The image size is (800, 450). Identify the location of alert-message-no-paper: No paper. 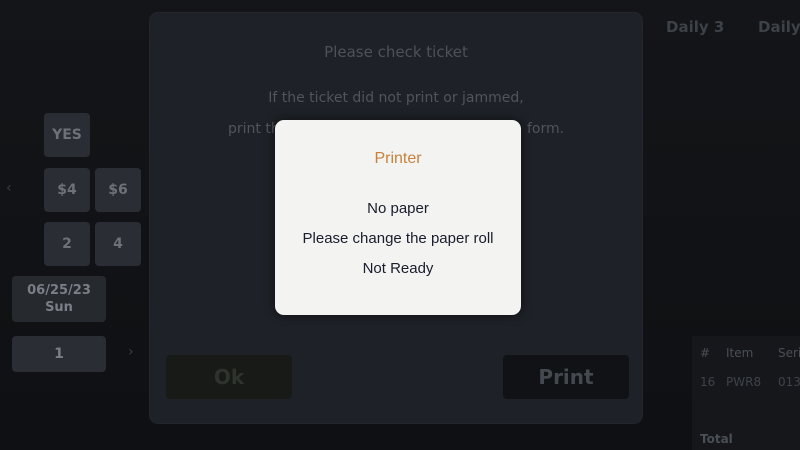
(398, 208).